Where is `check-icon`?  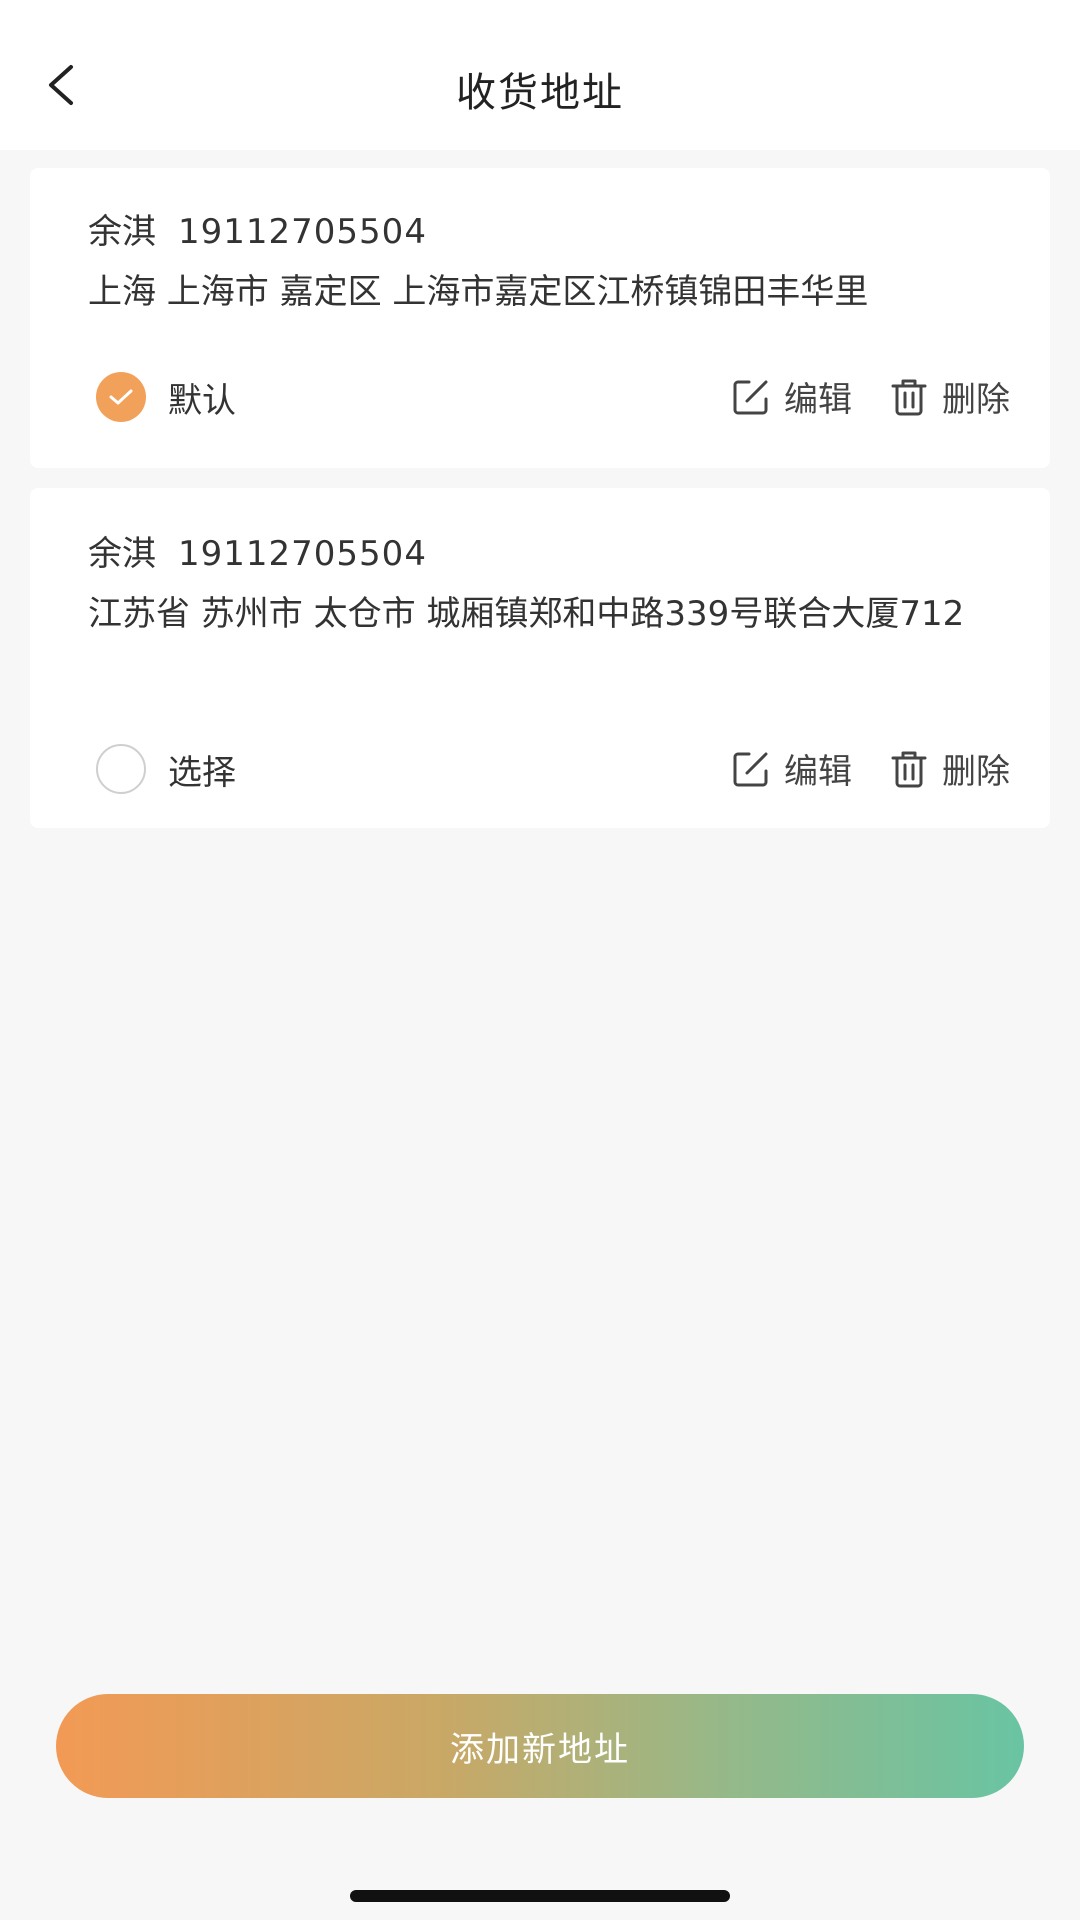 check-icon is located at coordinates (121, 397).